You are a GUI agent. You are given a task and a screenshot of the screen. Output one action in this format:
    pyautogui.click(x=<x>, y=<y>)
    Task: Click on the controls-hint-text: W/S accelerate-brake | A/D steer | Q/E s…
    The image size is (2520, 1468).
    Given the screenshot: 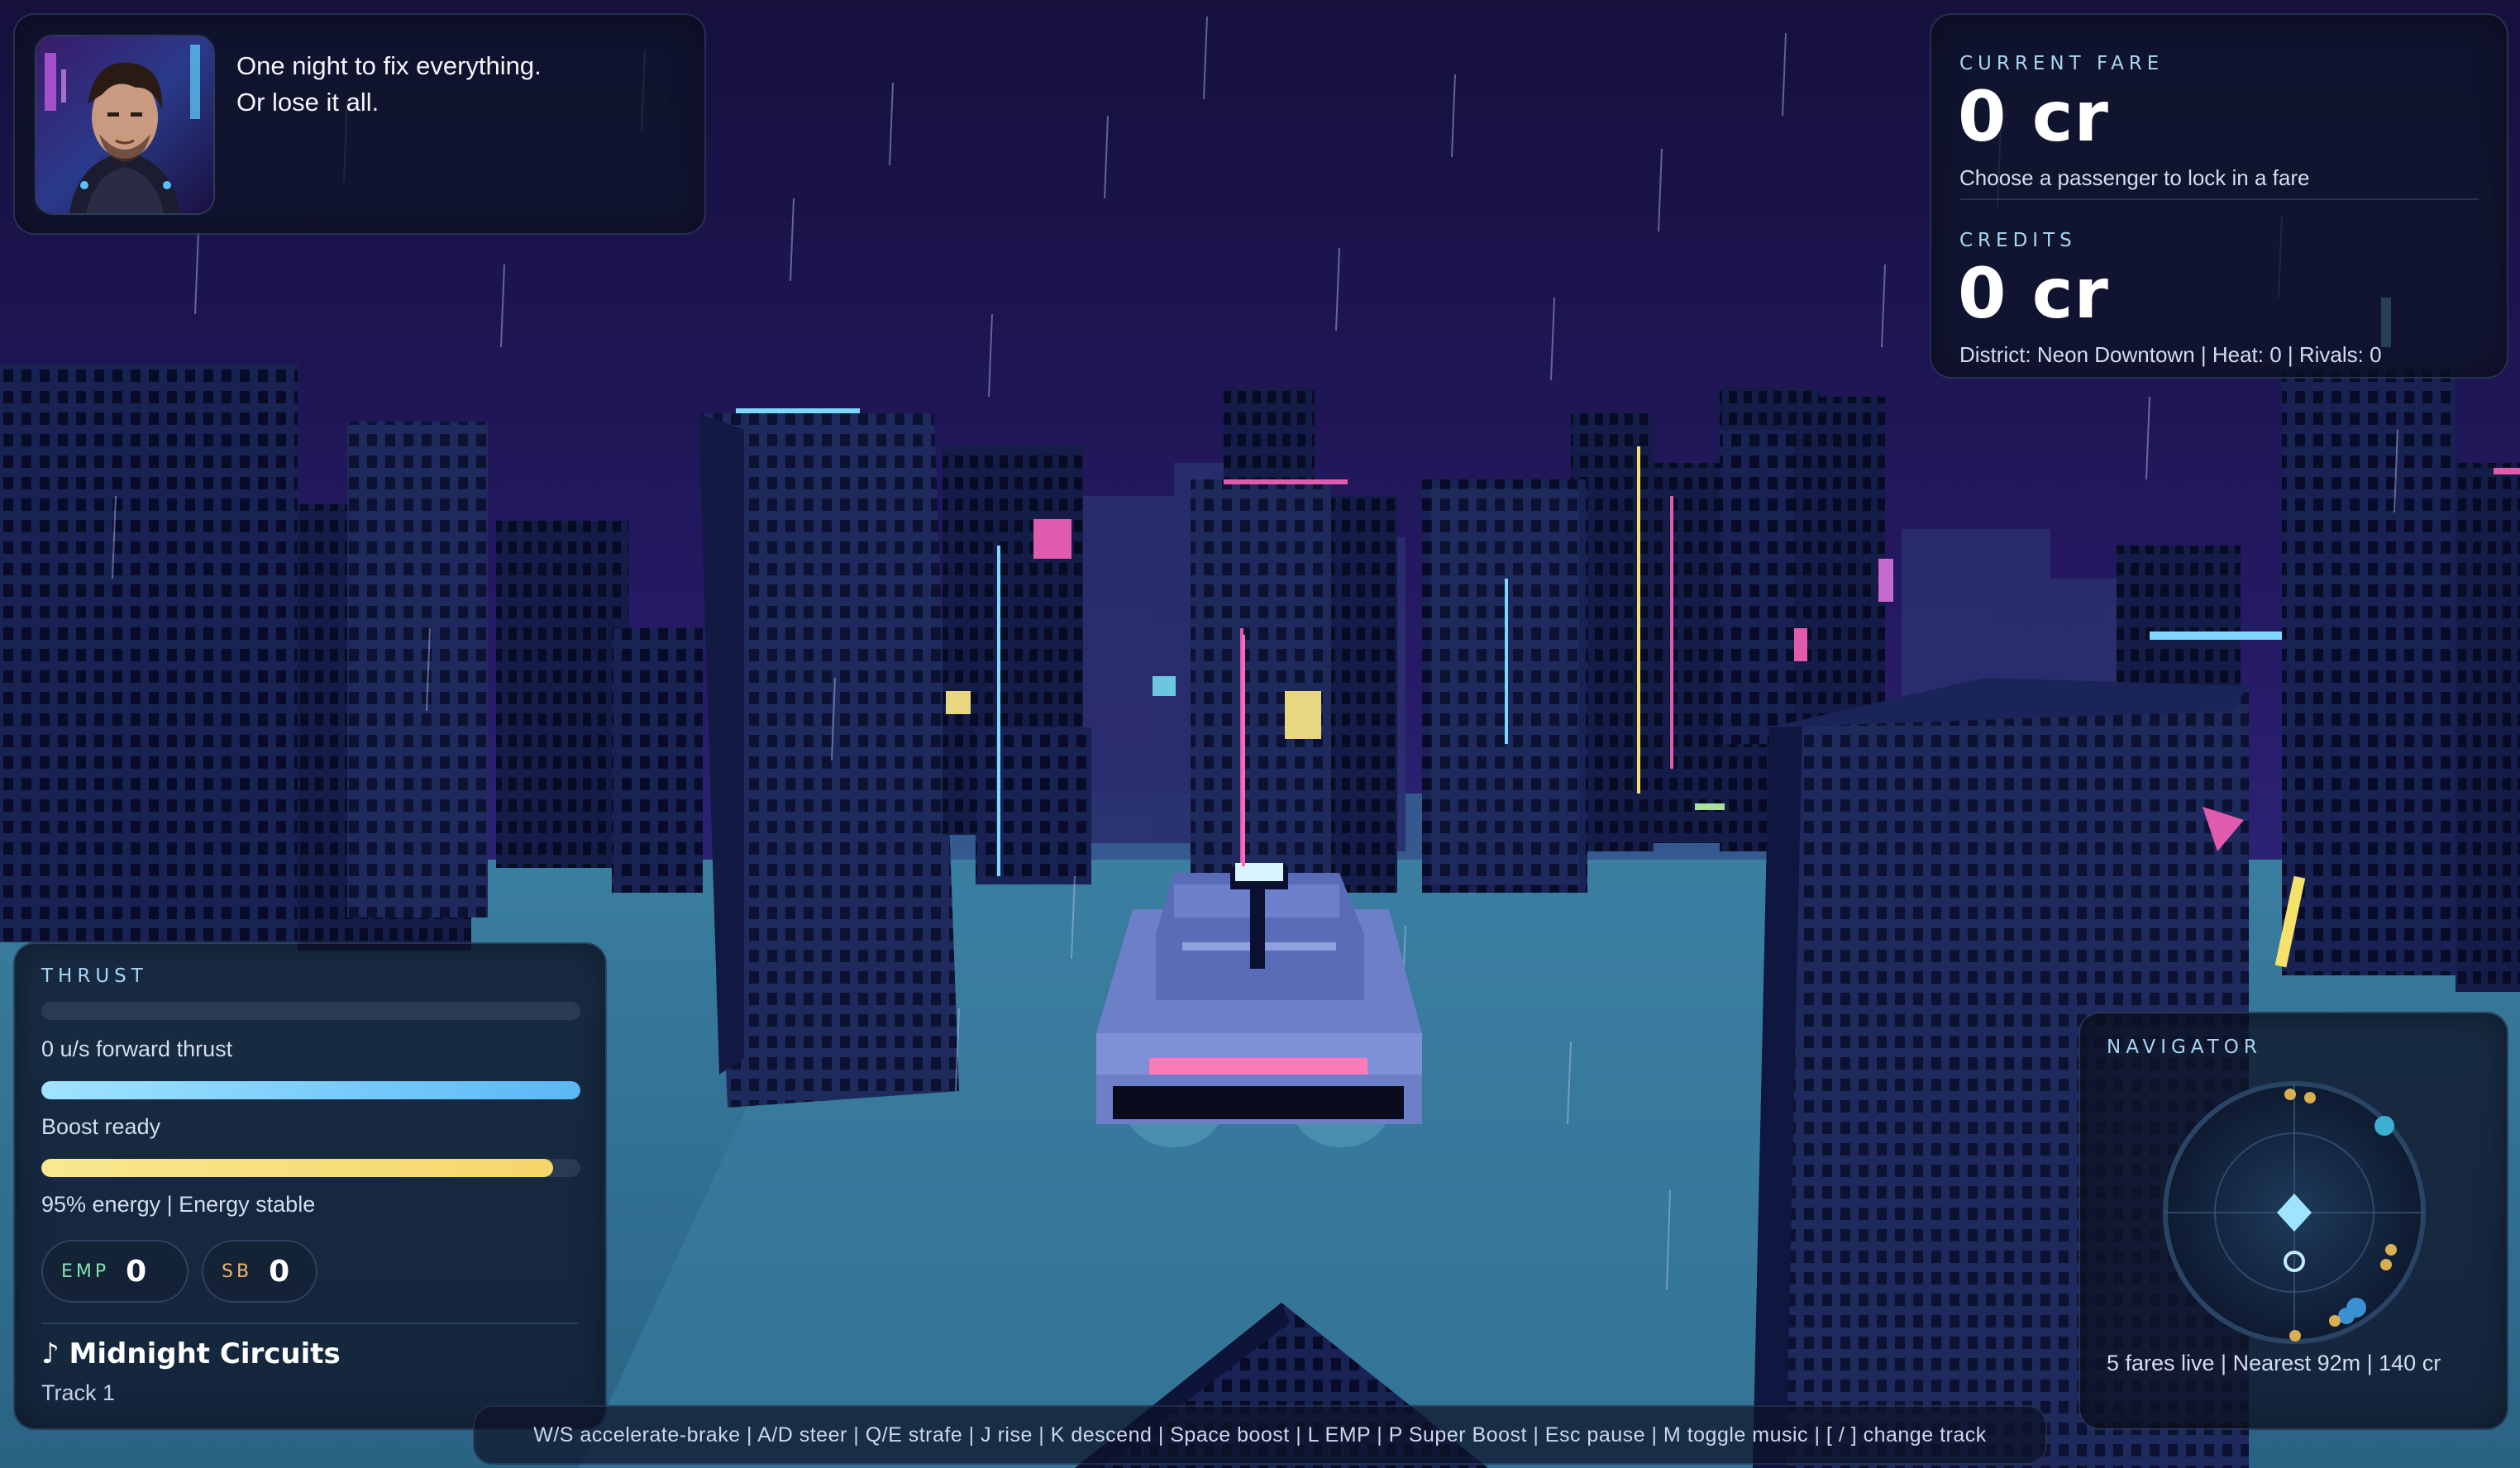 What is the action you would take?
    pyautogui.click(x=1260, y=1435)
    